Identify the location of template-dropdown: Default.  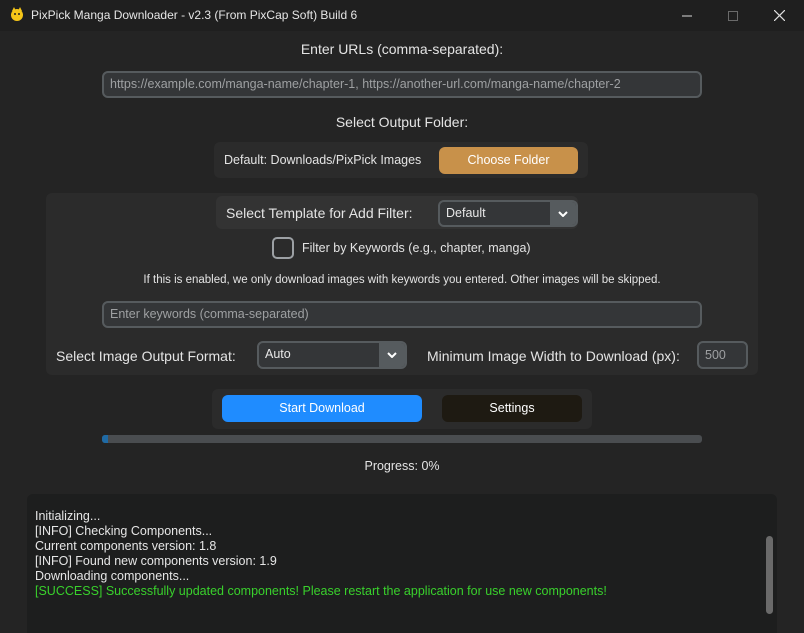
(508, 213).